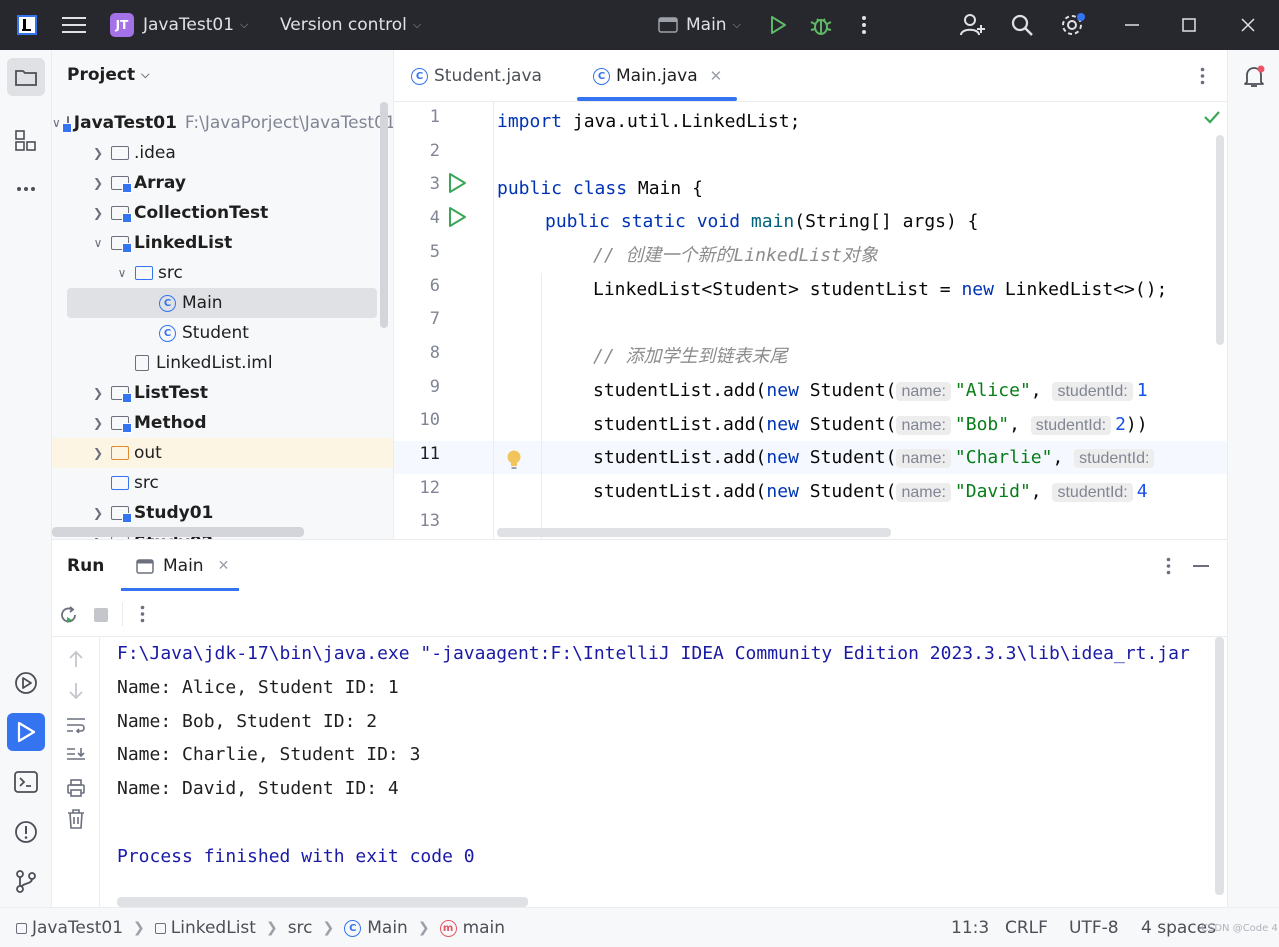 The width and height of the screenshot is (1279, 947). What do you see at coordinates (69, 615) in the screenshot?
I see `rerun-icon` at bounding box center [69, 615].